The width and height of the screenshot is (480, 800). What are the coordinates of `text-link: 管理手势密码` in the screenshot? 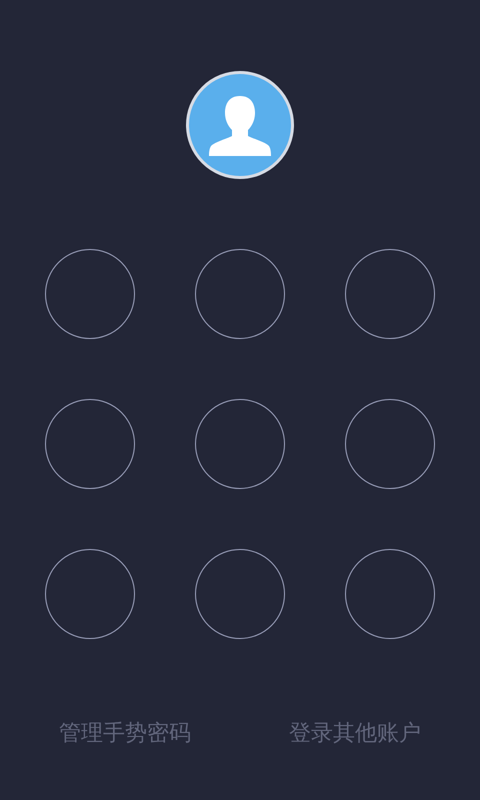 It's located at (125, 734).